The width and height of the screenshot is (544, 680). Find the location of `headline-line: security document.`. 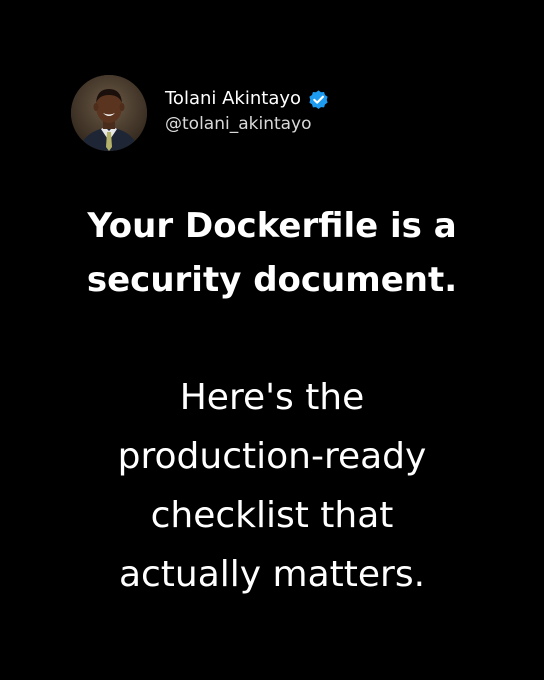

headline-line: security document. is located at coordinates (272, 280).